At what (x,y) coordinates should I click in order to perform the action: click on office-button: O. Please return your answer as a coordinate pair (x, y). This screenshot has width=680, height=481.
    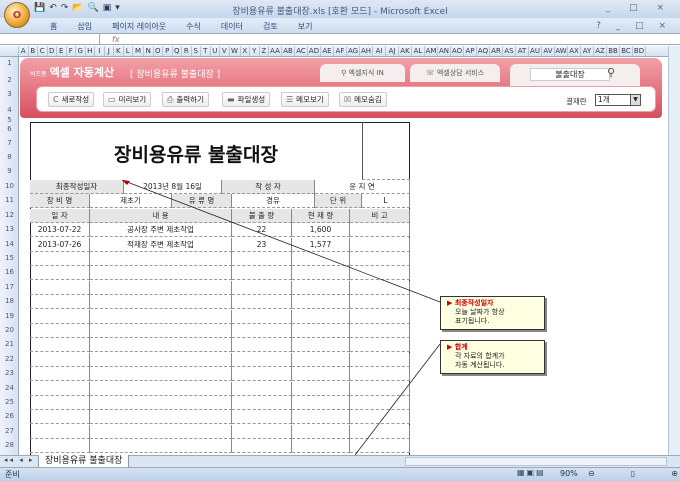
    Looking at the image, I should click on (17, 15).